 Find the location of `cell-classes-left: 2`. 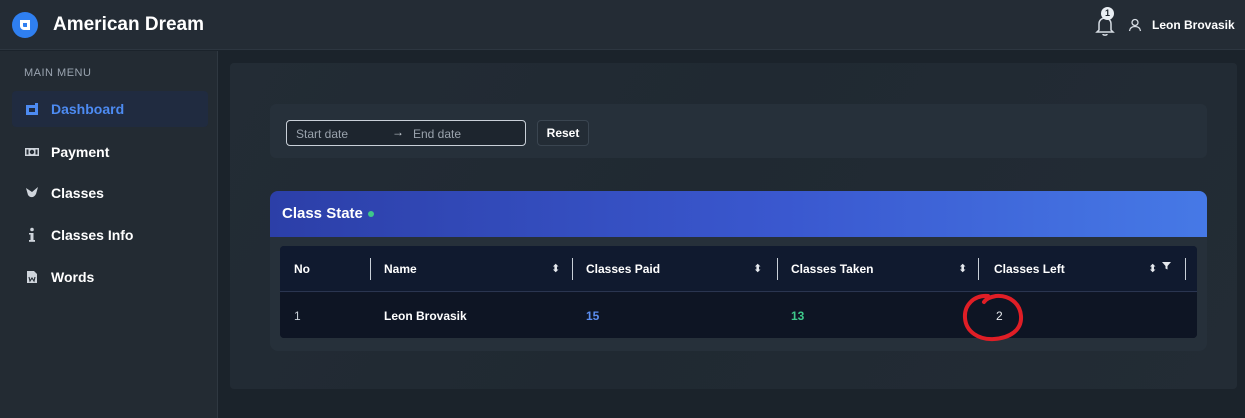

cell-classes-left: 2 is located at coordinates (999, 315).